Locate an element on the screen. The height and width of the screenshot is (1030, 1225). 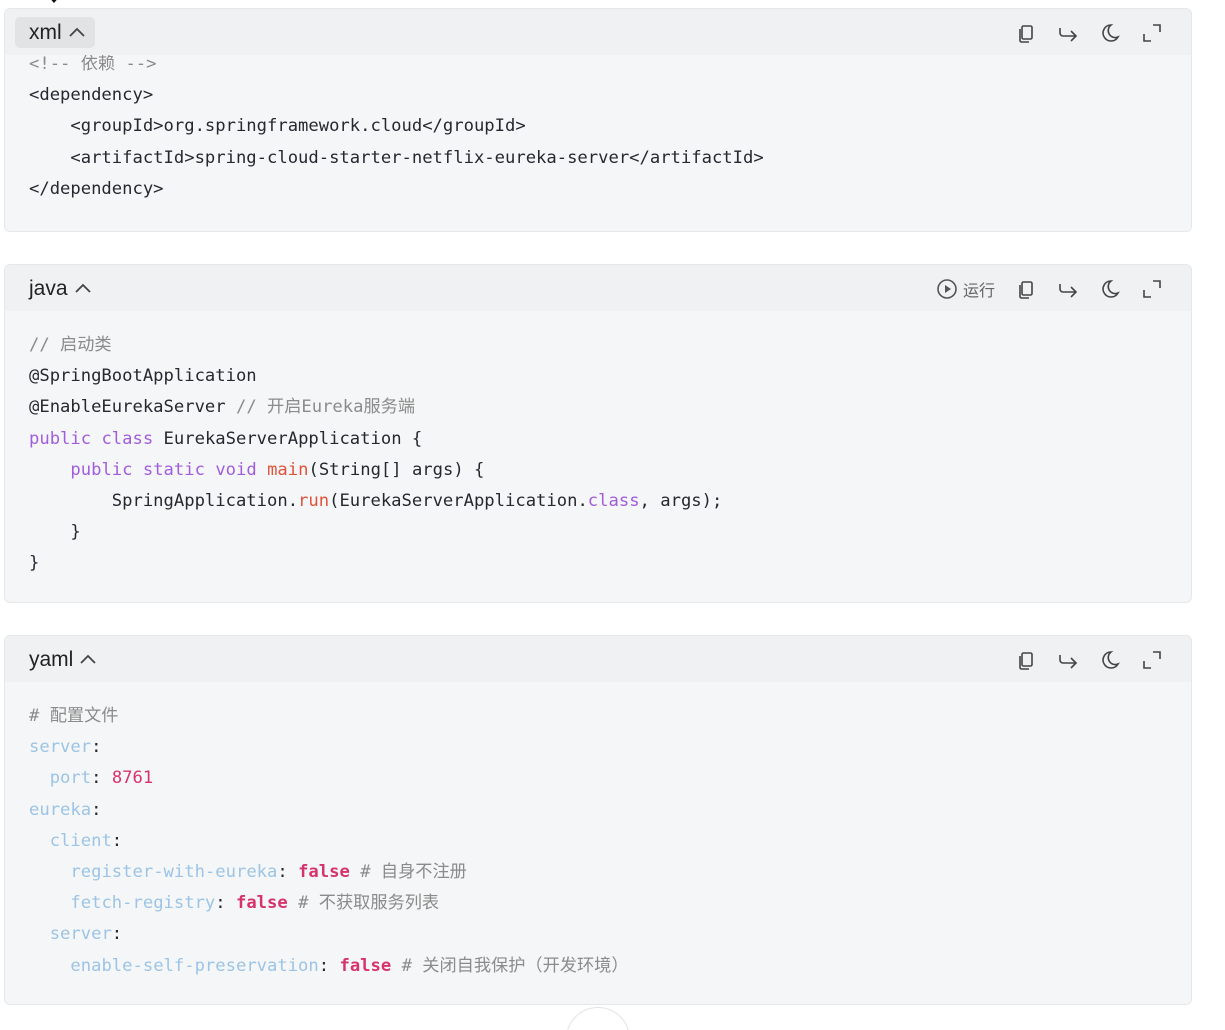
code-line: <!-- 依赖 --> is located at coordinates (93, 64).